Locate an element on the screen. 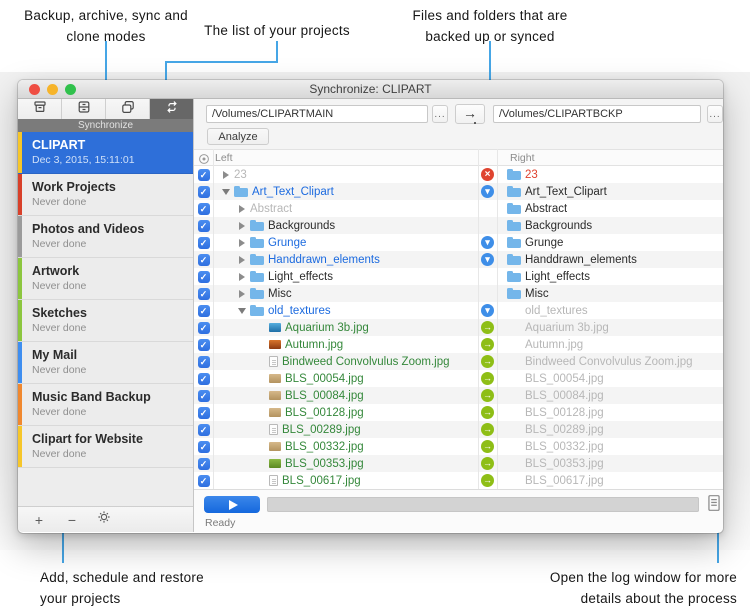  file-left-cell: Autumn.jpg is located at coordinates (345, 345).